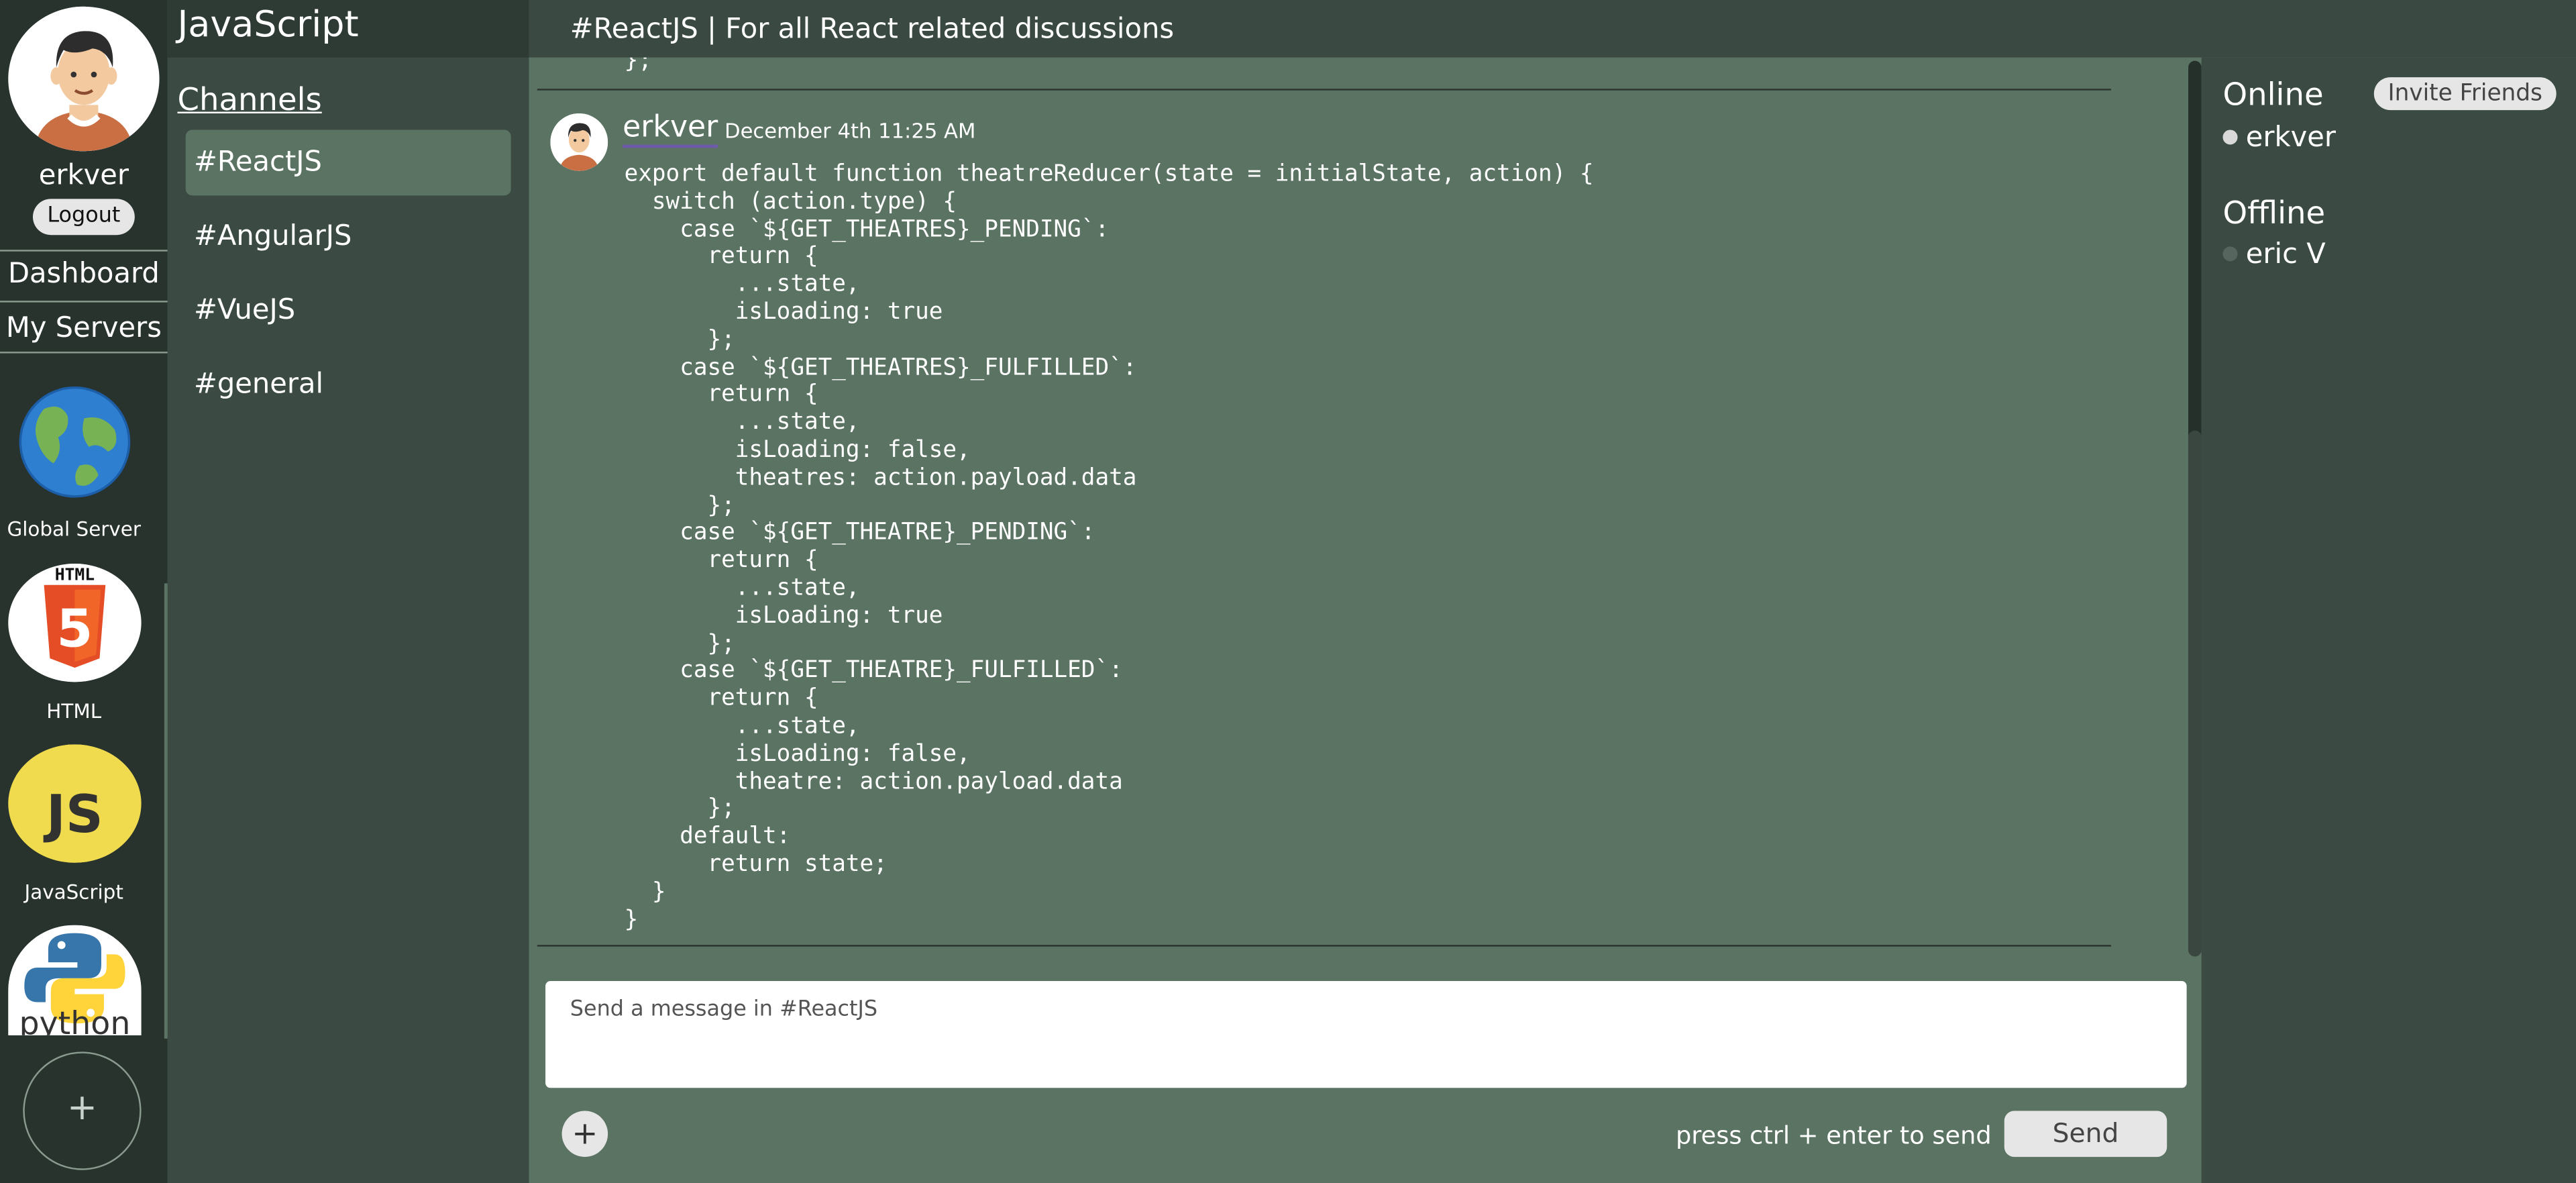 This screenshot has height=1183, width=2576. I want to click on user-avatar, so click(84, 79).